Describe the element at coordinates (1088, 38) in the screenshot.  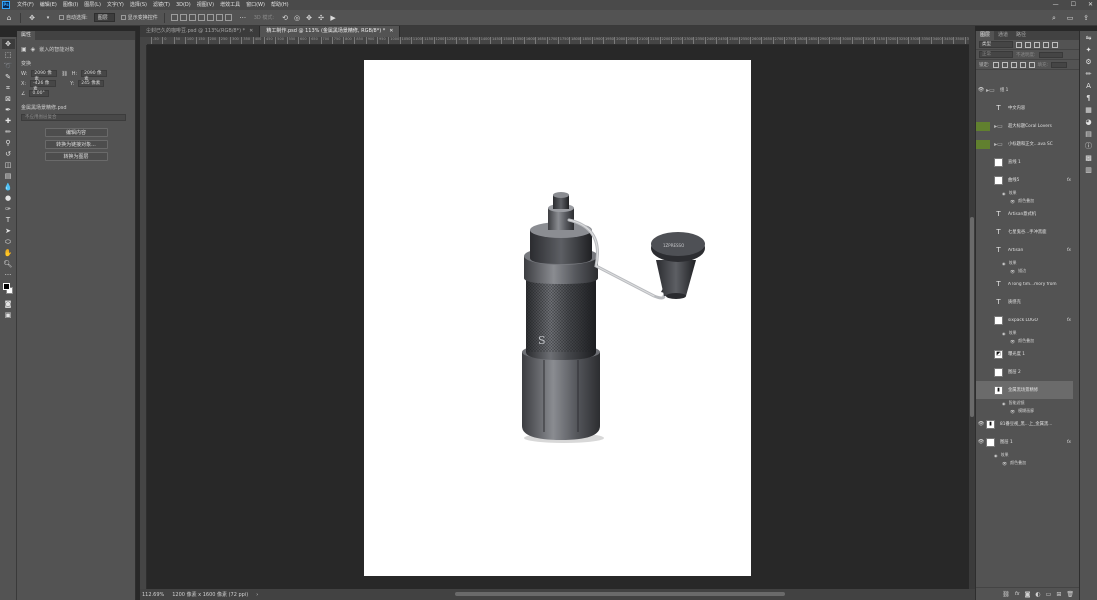
I see `history-panel-icon: ⇋` at that location.